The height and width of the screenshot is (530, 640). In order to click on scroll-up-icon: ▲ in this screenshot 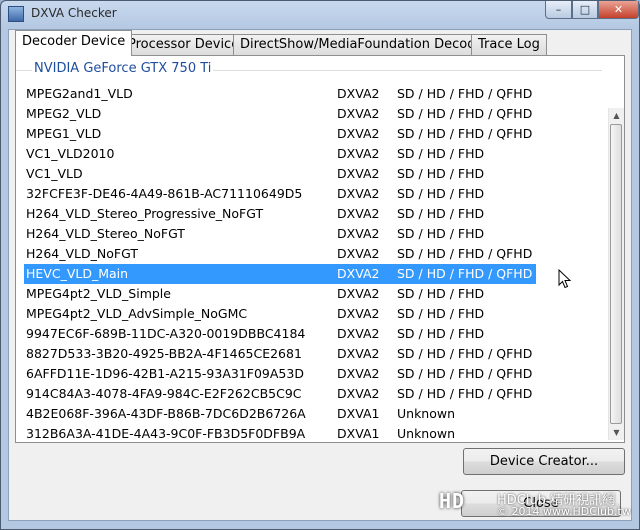, I will do `click(616, 115)`.